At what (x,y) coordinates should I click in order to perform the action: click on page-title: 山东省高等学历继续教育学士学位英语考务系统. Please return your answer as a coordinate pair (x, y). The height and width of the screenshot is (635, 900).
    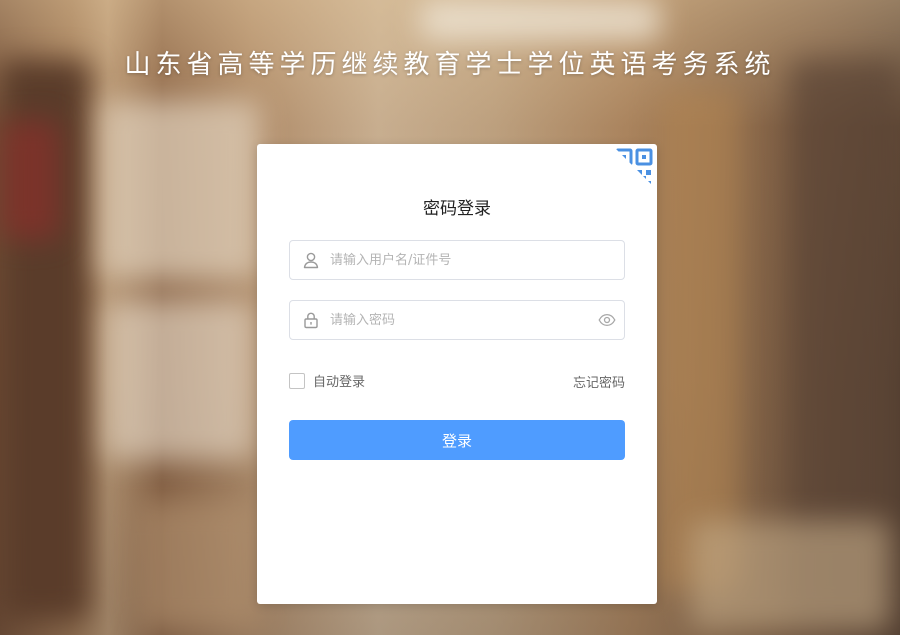
    Looking at the image, I should click on (450, 65).